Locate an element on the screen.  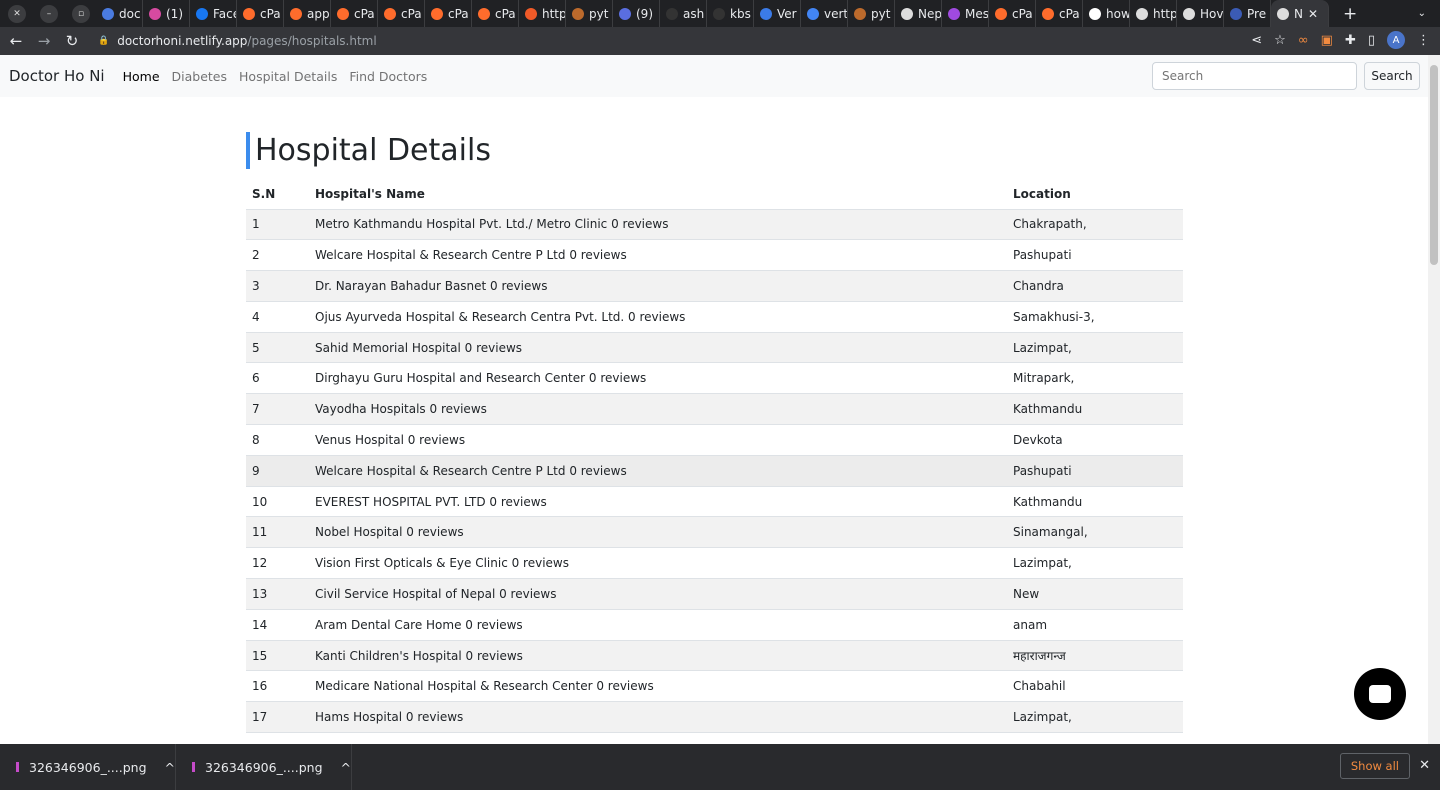
page-scrollbar is located at coordinates (1434, 399).